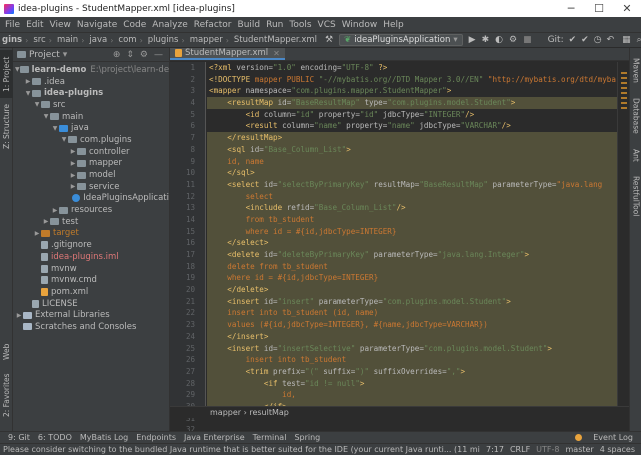  I want to click on tree-item: ▶ External Libraries, so click(91, 315).